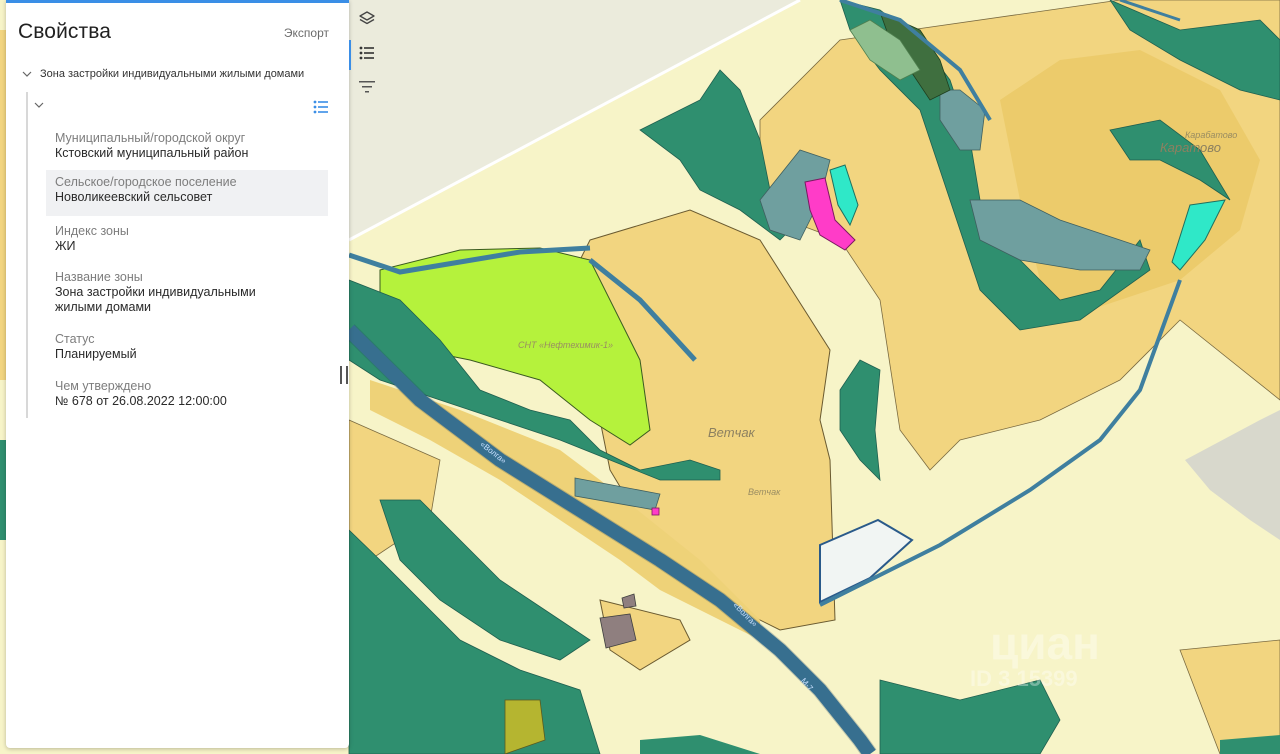 The width and height of the screenshot is (1280, 754). What do you see at coordinates (103, 386) in the screenshot?
I see `property-label: Чем утверждено` at bounding box center [103, 386].